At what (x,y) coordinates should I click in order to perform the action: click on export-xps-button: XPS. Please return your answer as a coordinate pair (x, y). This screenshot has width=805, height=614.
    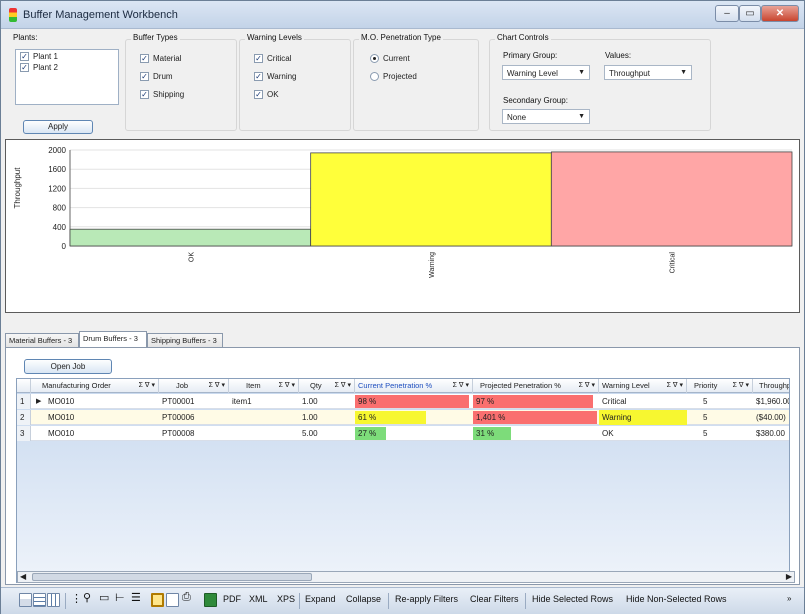
    Looking at the image, I should click on (286, 599).